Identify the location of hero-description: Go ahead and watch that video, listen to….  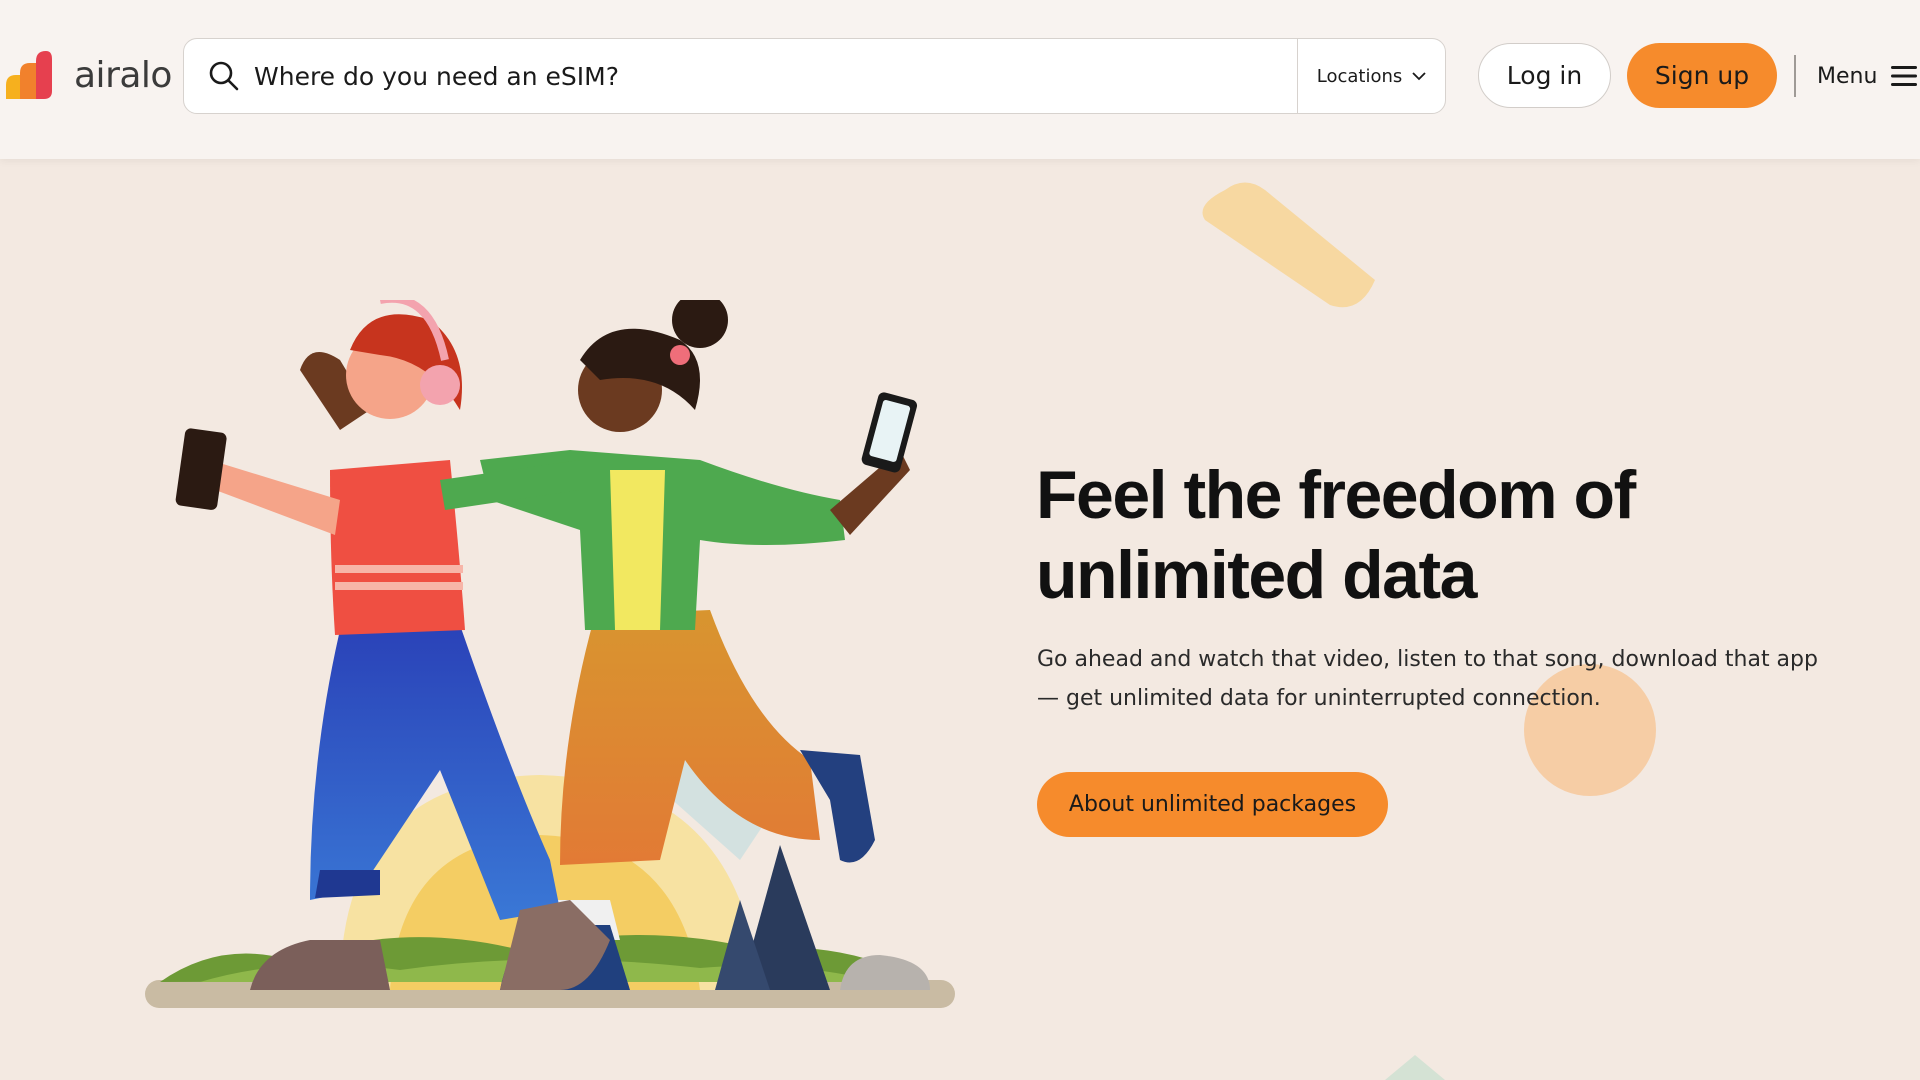
(1427, 679).